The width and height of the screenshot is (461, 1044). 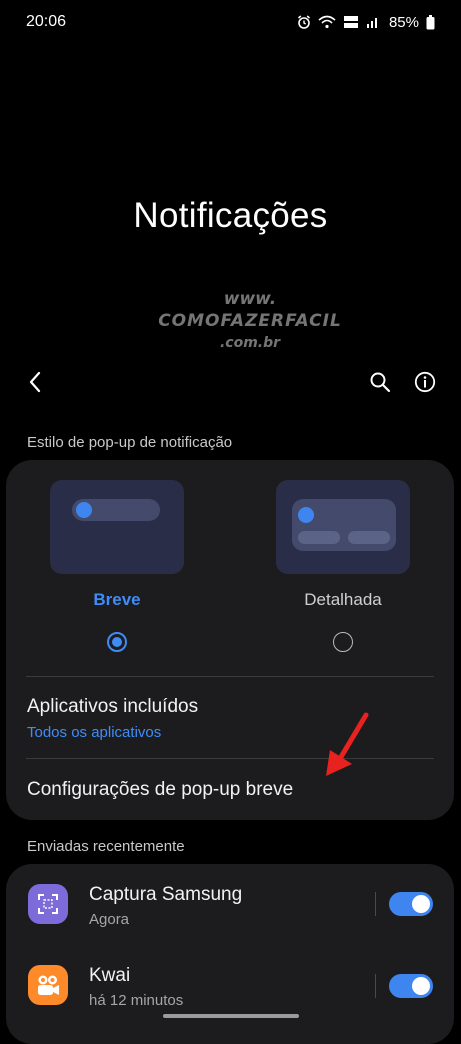 I want to click on kwai-logo-icon, so click(x=48, y=985).